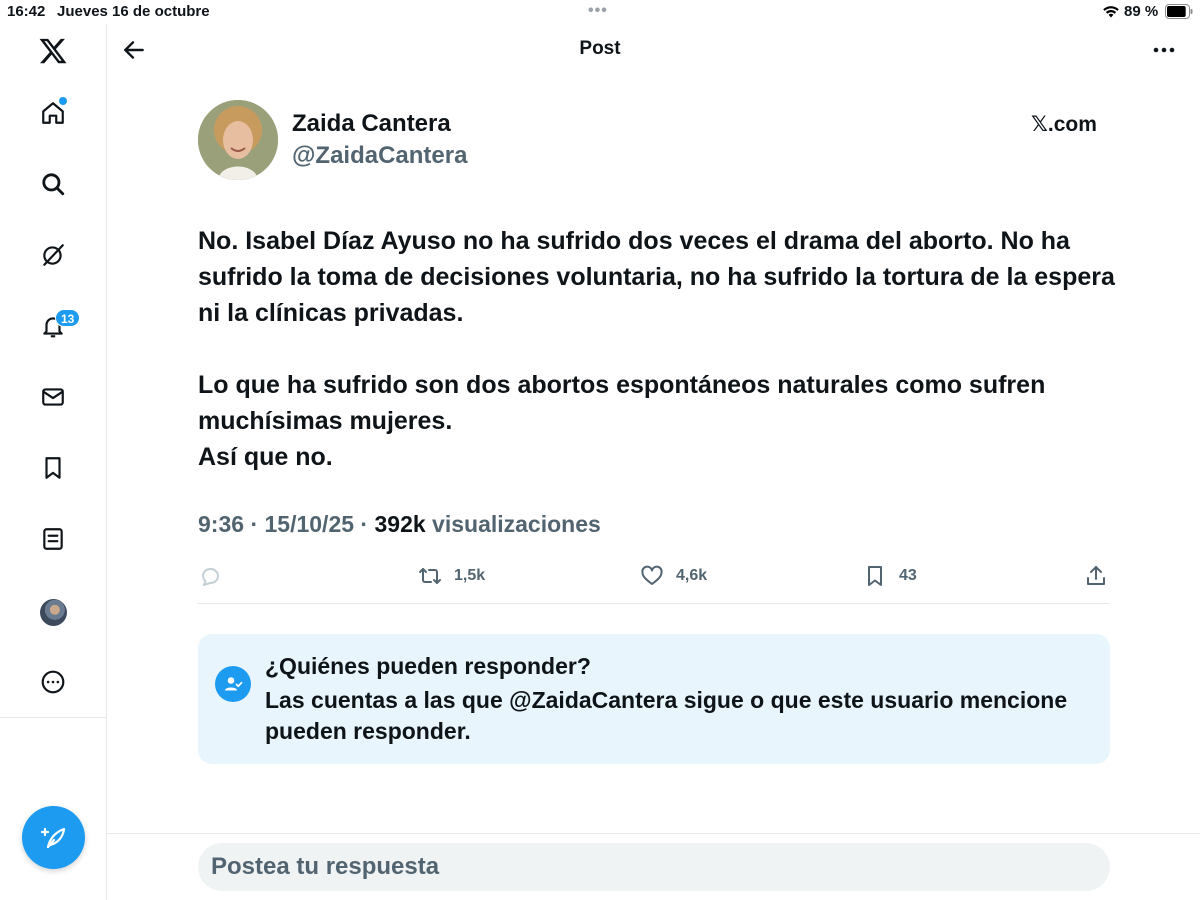 The width and height of the screenshot is (1200, 900). I want to click on multitask-dots: •••, so click(598, 11).